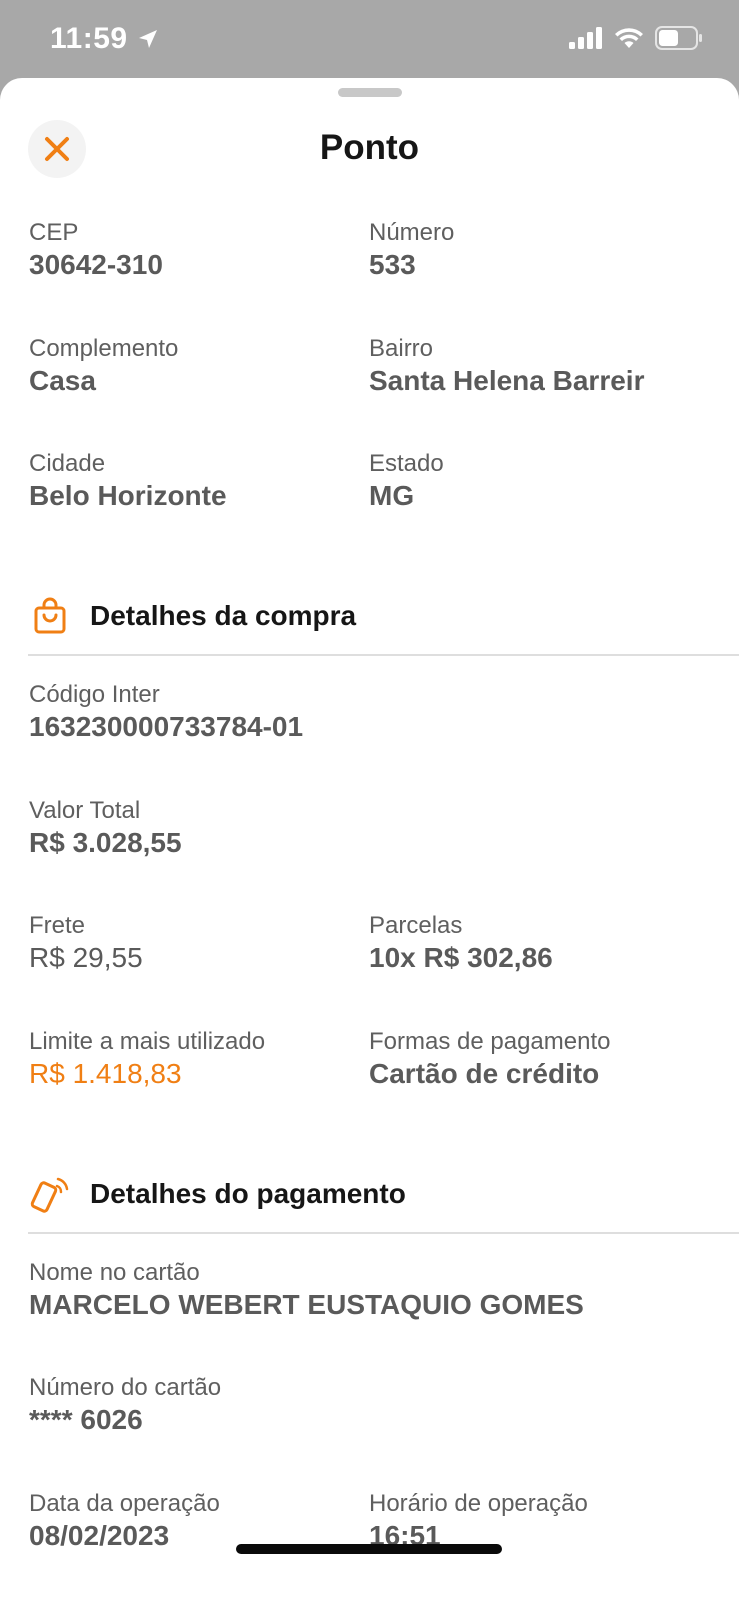  Describe the element at coordinates (406, 463) in the screenshot. I see `estado-label: Estado` at that location.